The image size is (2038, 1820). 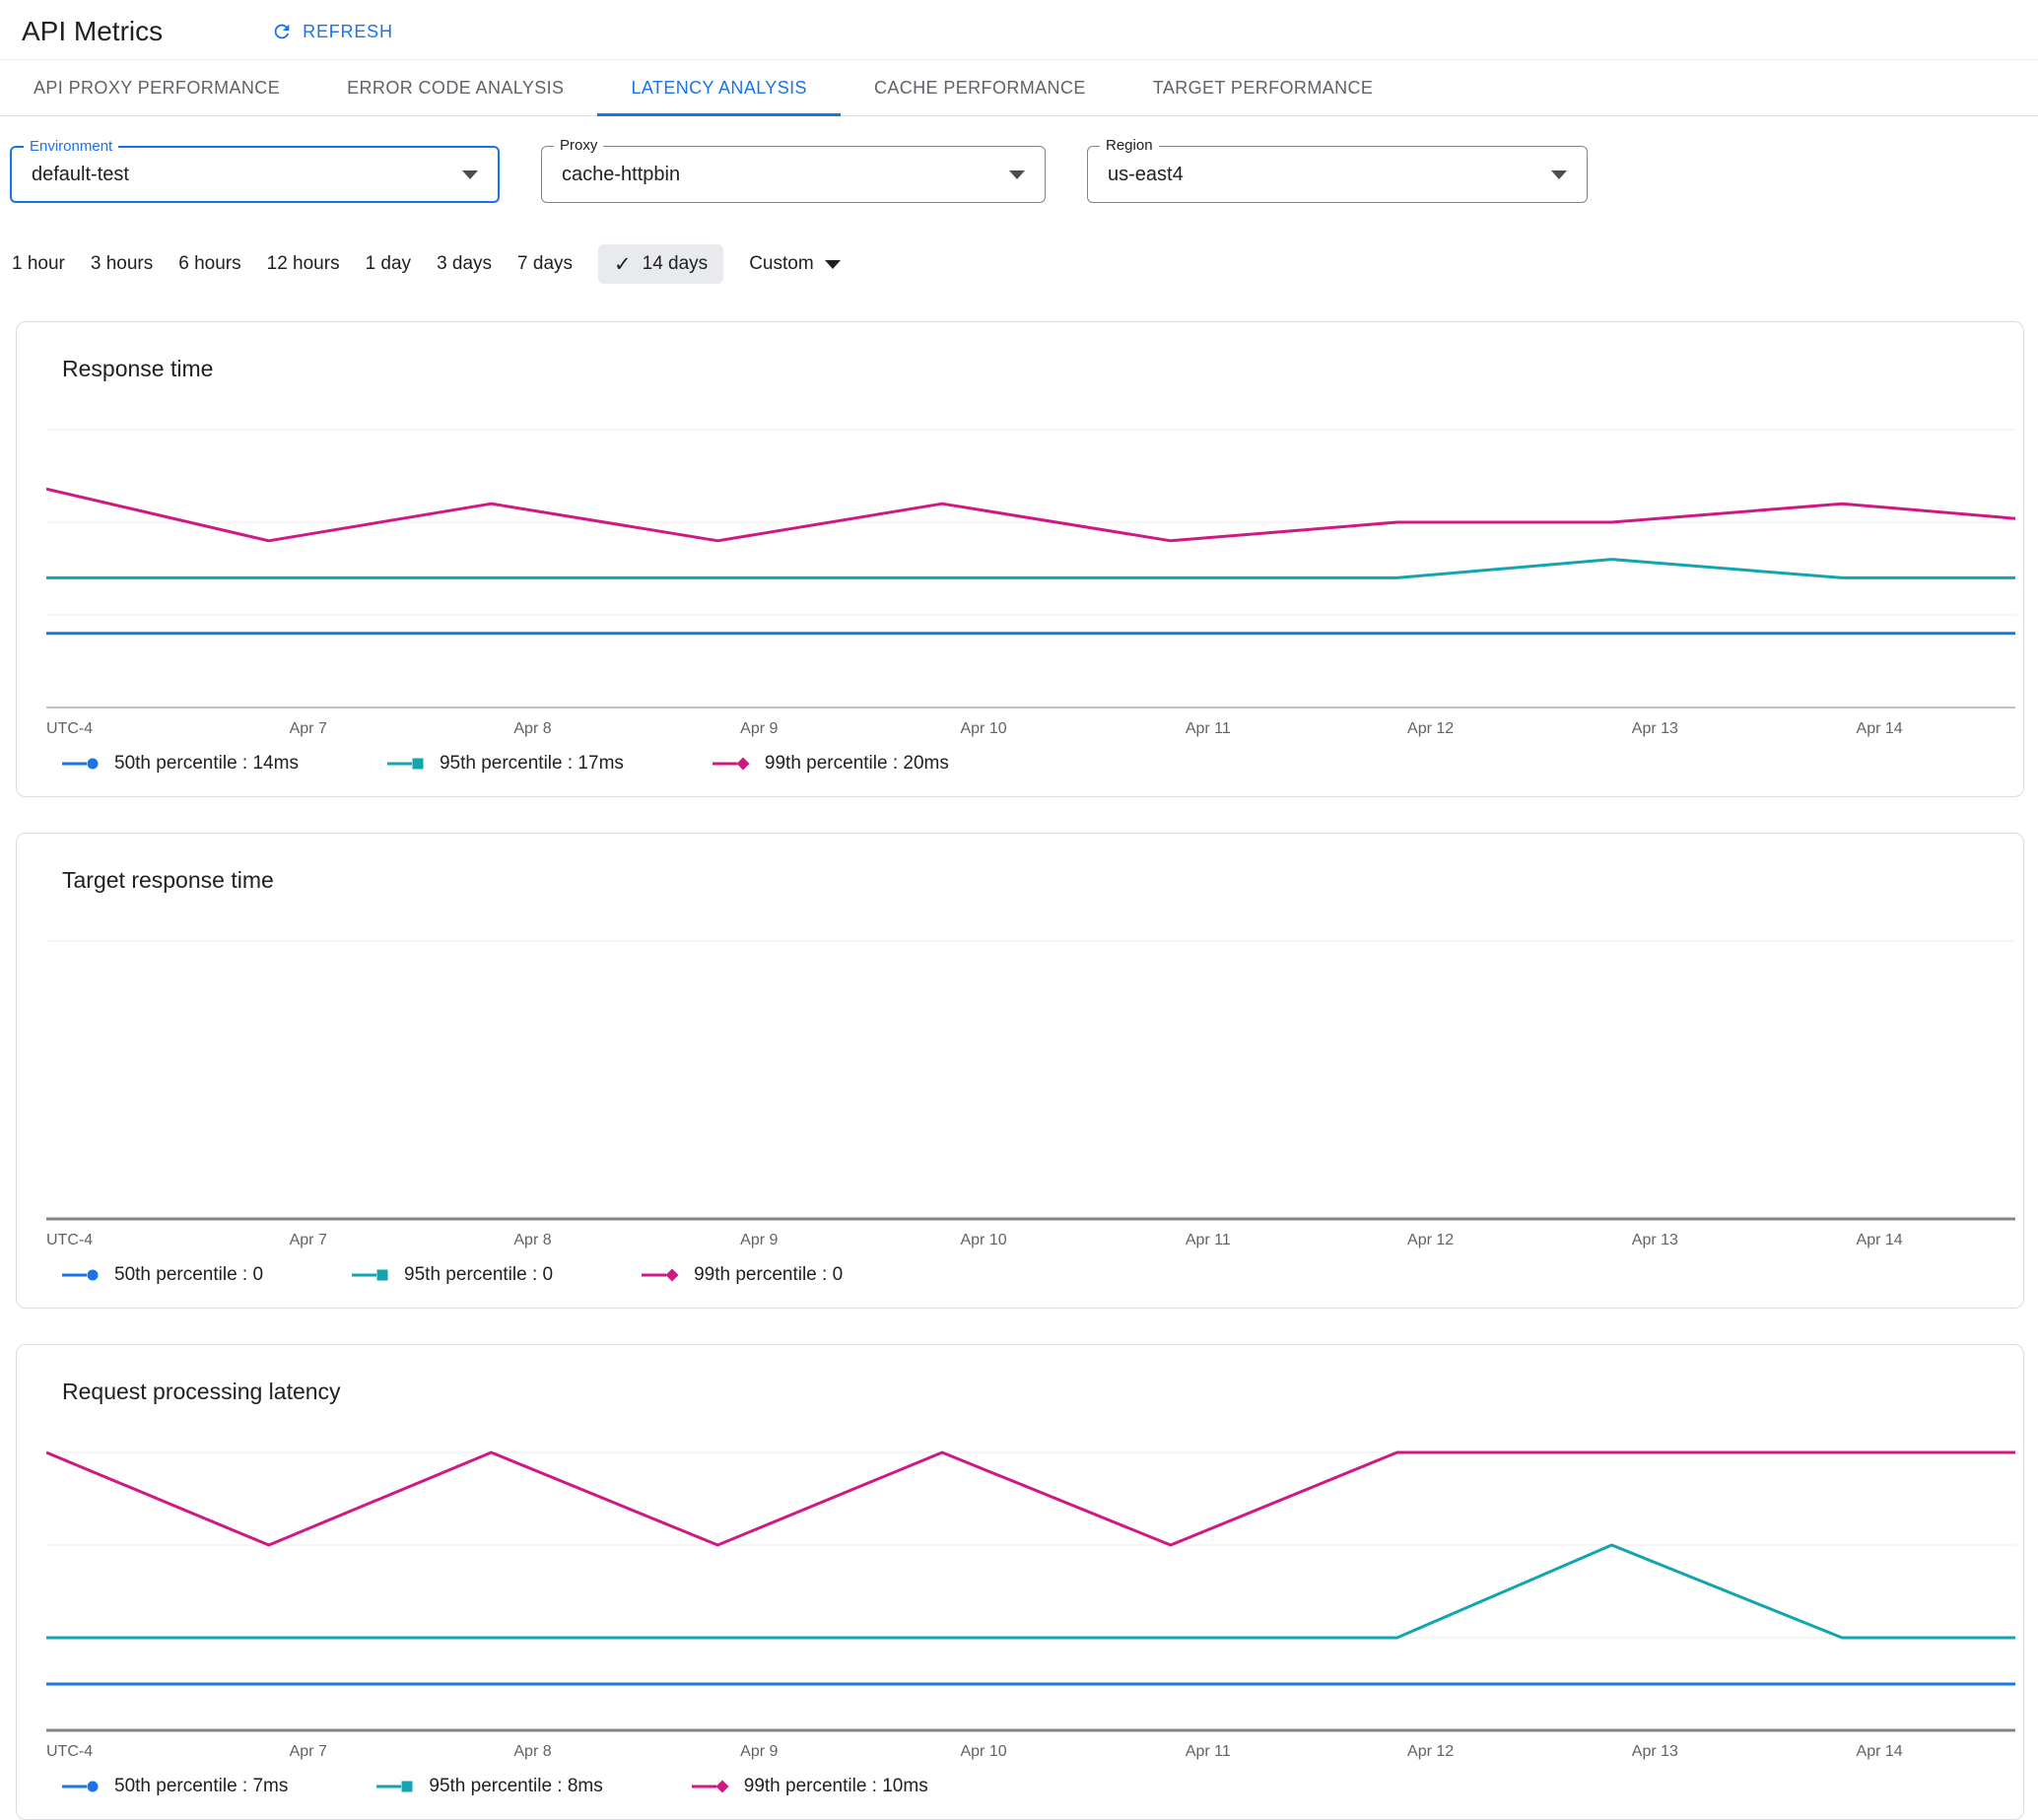 What do you see at coordinates (303, 264) in the screenshot?
I see `time-range-12-hours: 12 hours` at bounding box center [303, 264].